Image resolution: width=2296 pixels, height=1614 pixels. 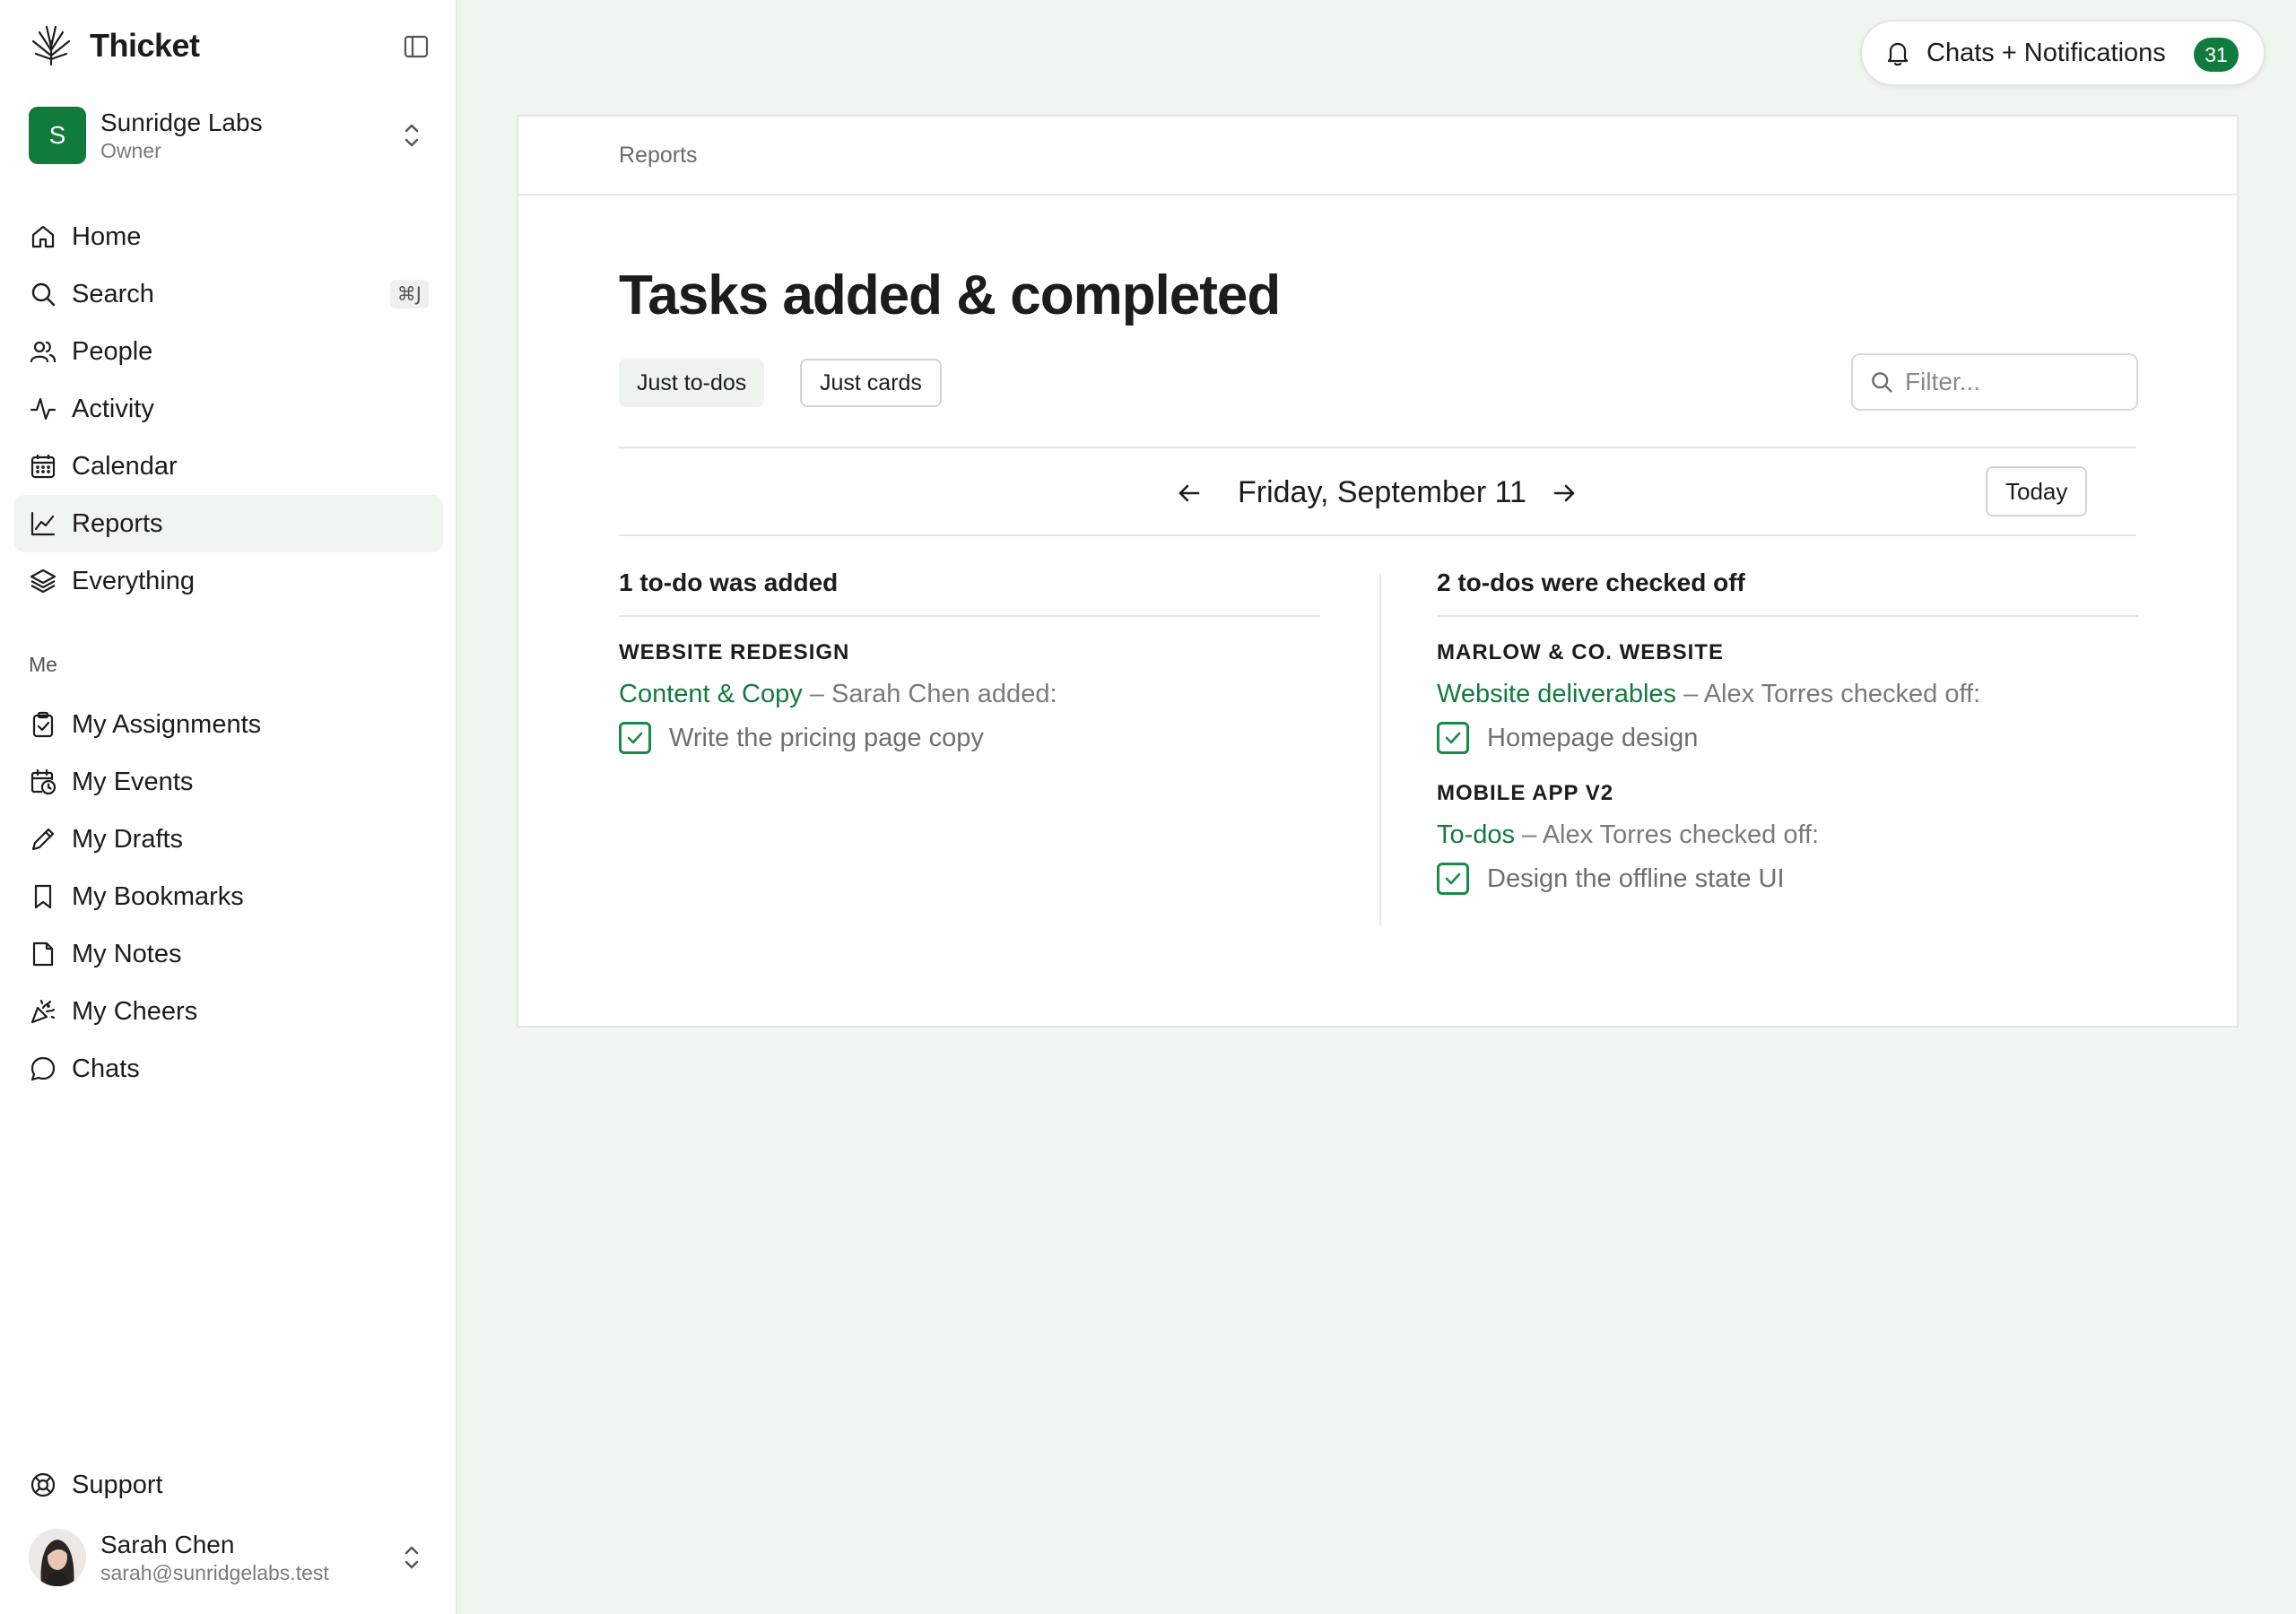 I want to click on nav-item-people: People, so click(x=228, y=351).